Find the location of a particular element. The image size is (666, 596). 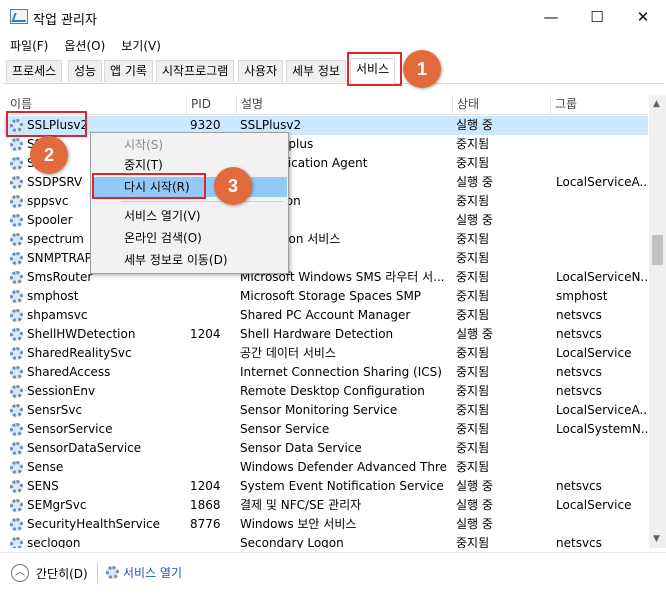

context-search-online: 온라인 검색(O) is located at coordinates (189, 238).